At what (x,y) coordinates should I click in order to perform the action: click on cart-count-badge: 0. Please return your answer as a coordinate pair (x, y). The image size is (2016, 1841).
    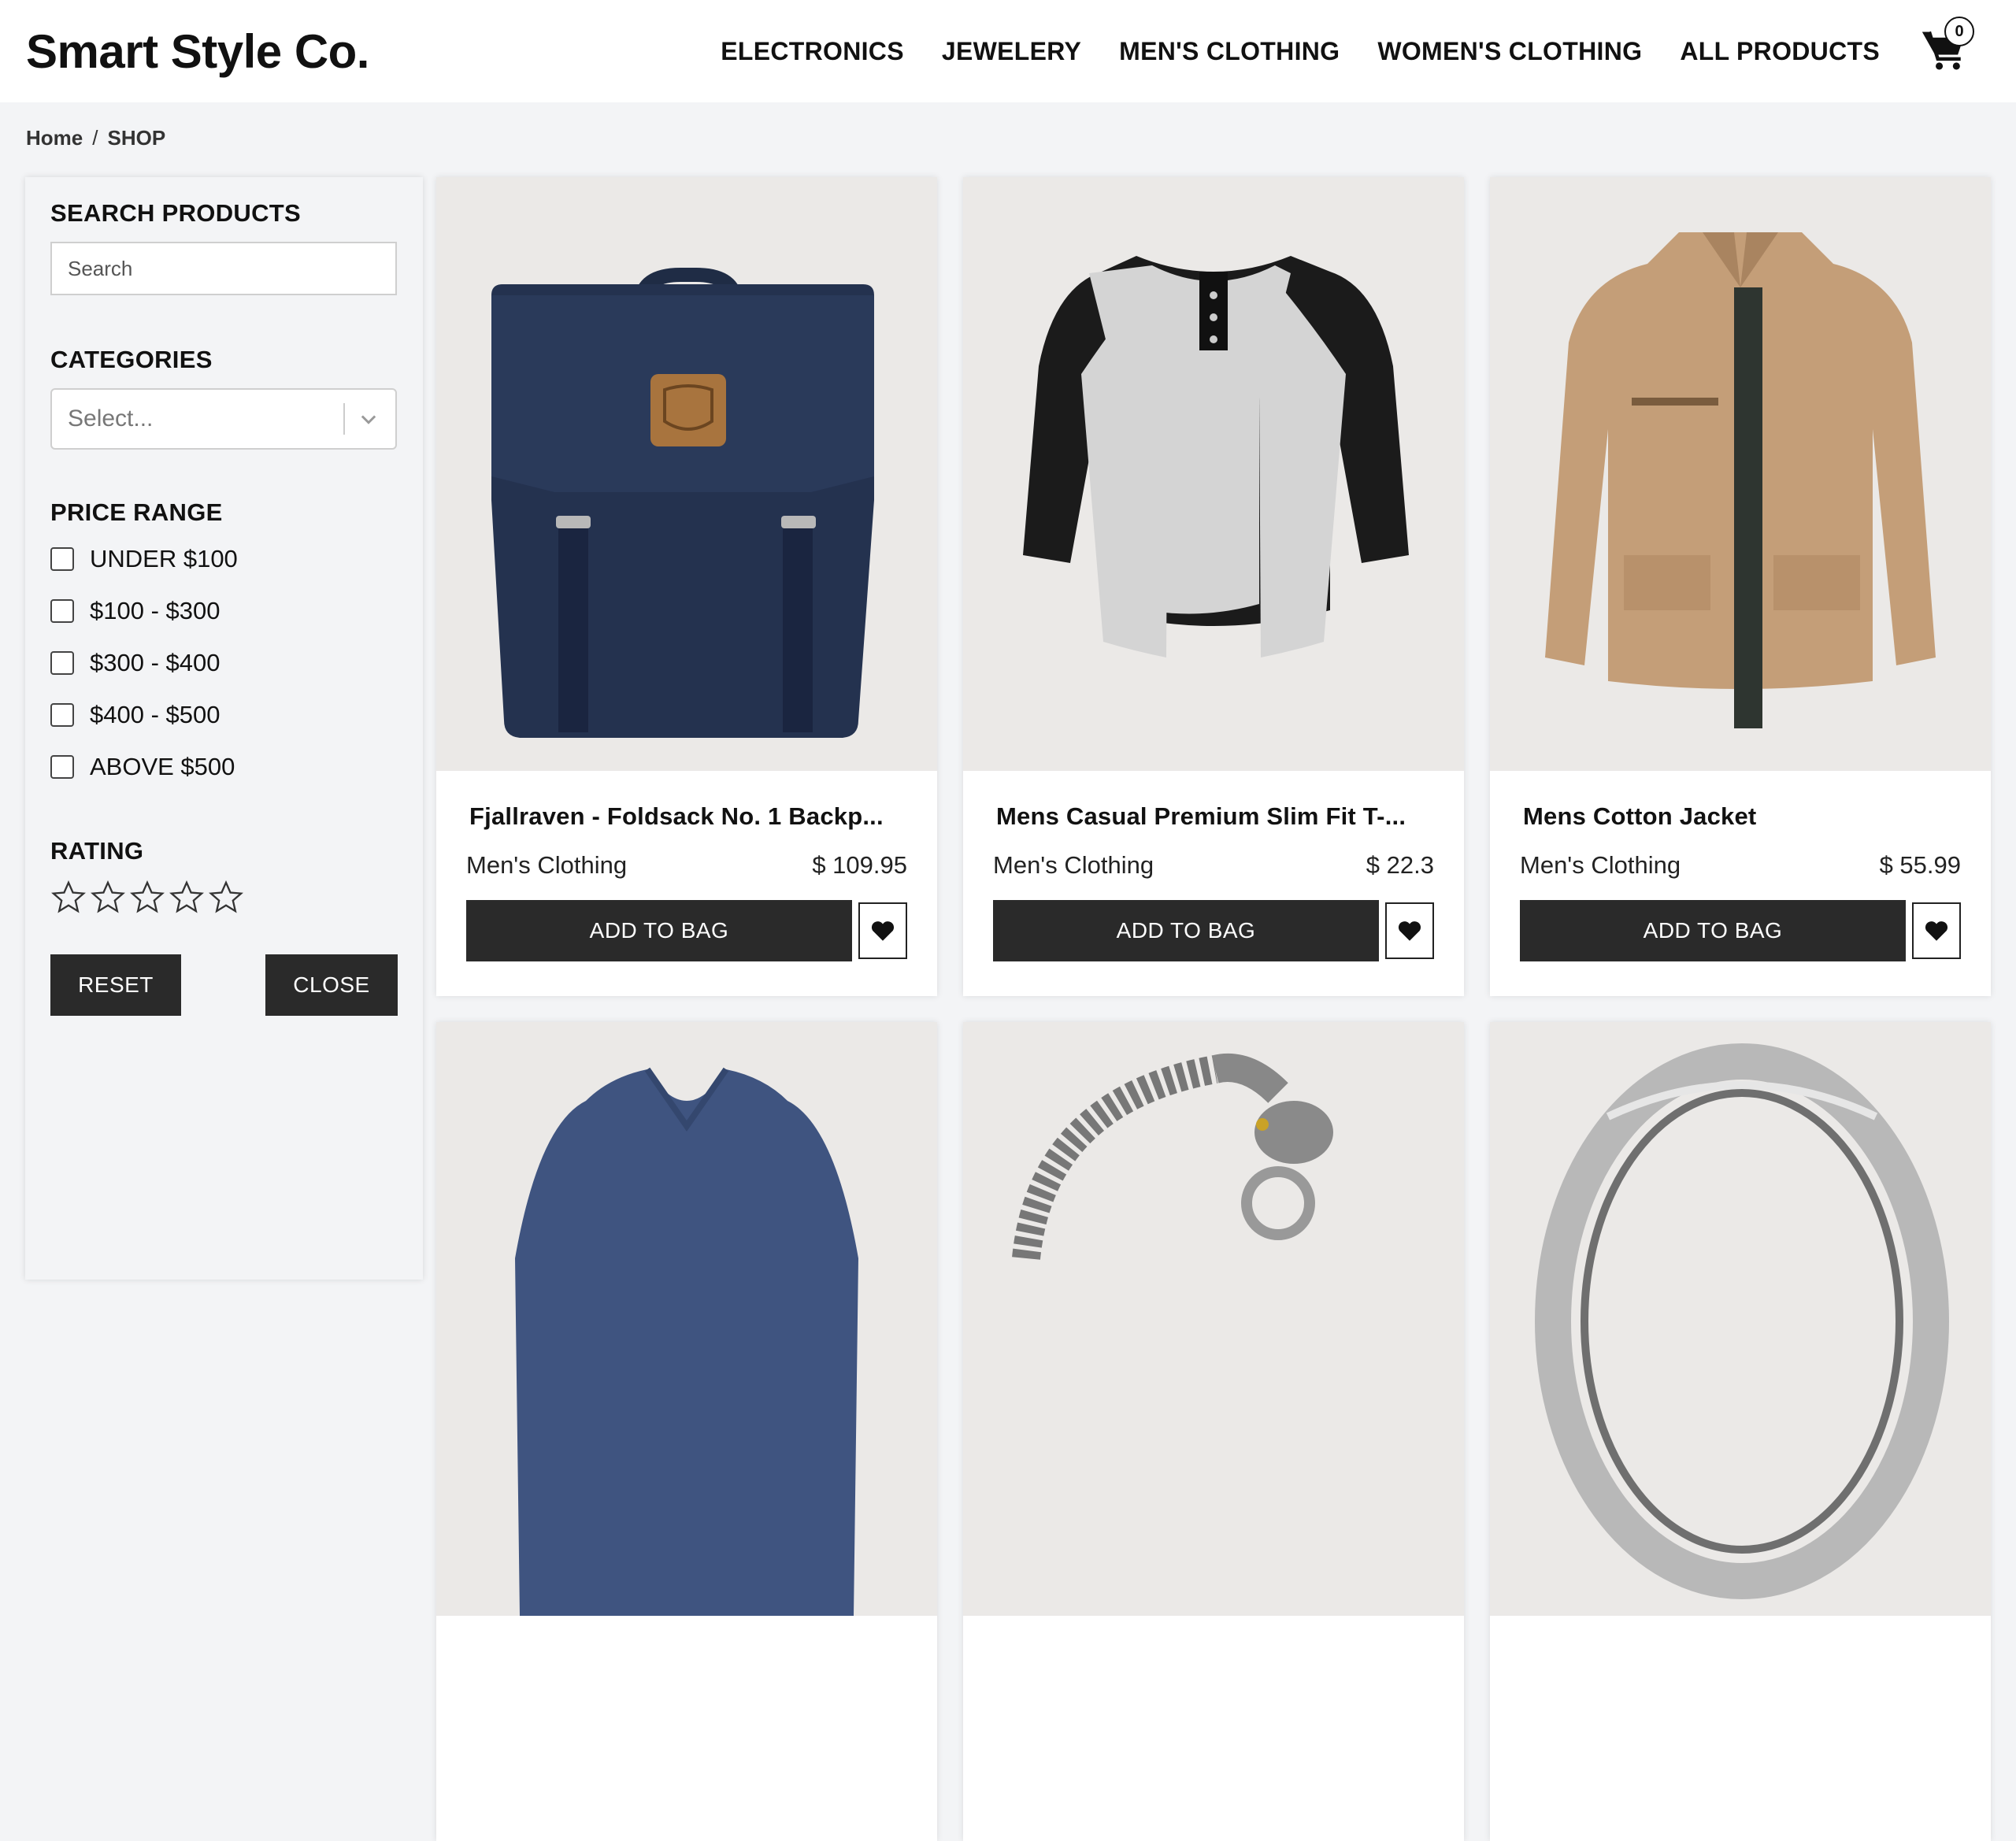
    Looking at the image, I should click on (1959, 31).